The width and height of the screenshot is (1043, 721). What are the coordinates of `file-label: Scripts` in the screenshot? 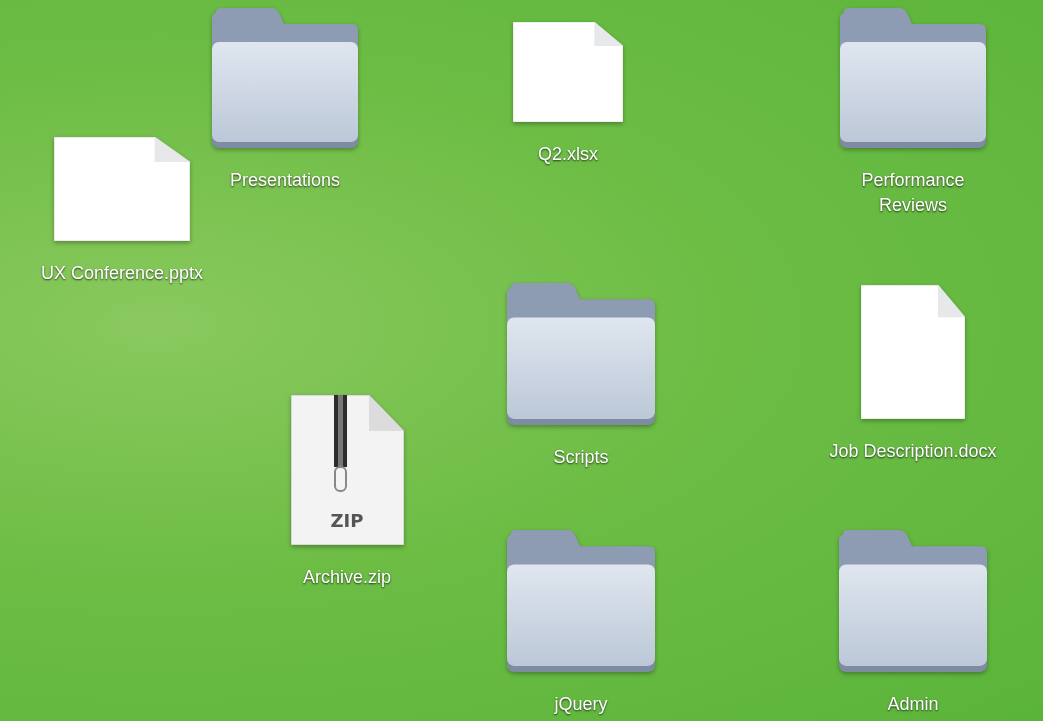 It's located at (581, 457).